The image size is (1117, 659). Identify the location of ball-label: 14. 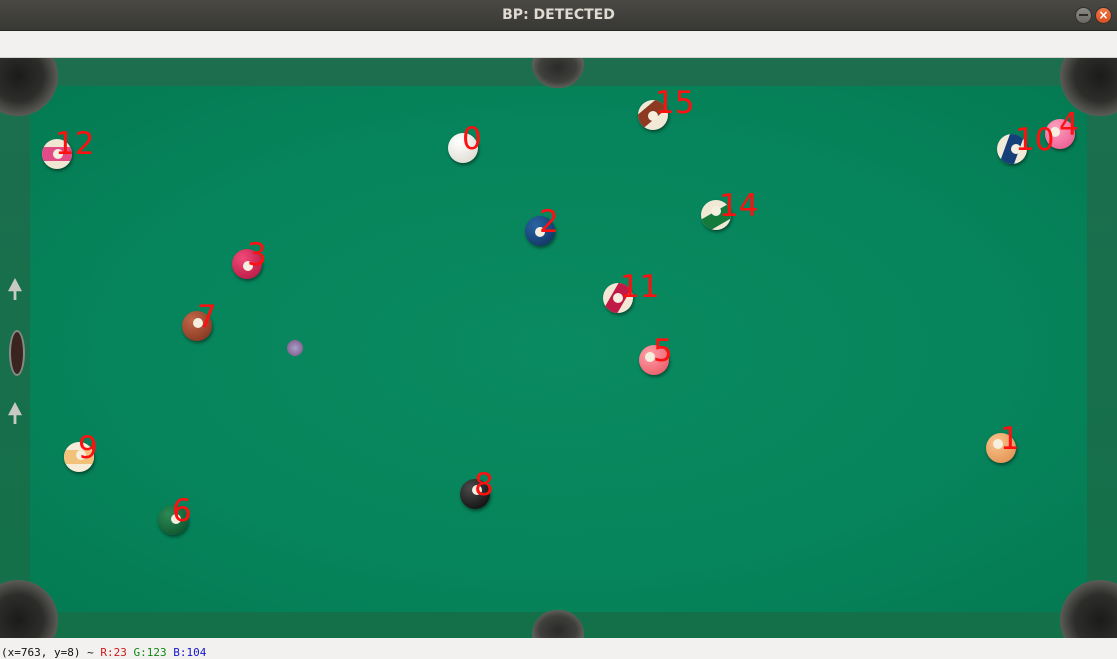
(739, 206).